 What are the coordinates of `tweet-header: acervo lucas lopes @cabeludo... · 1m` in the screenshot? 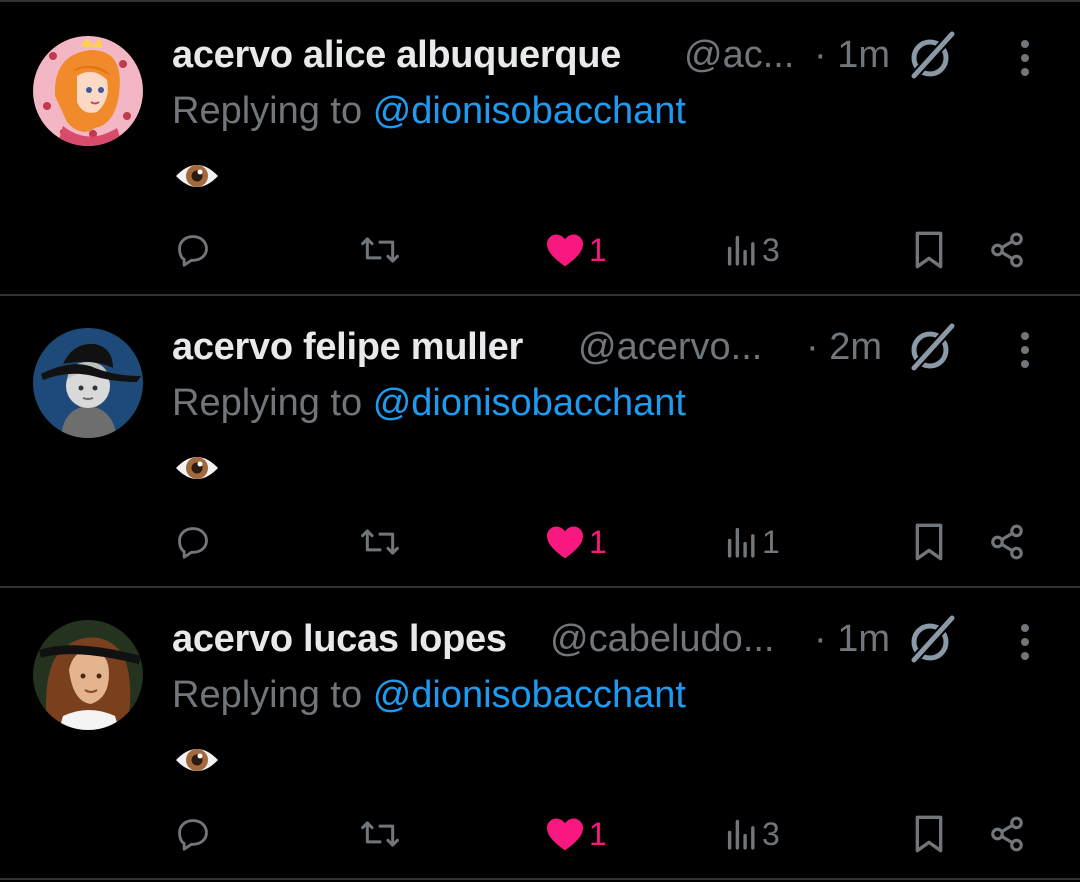 It's located at (537, 639).